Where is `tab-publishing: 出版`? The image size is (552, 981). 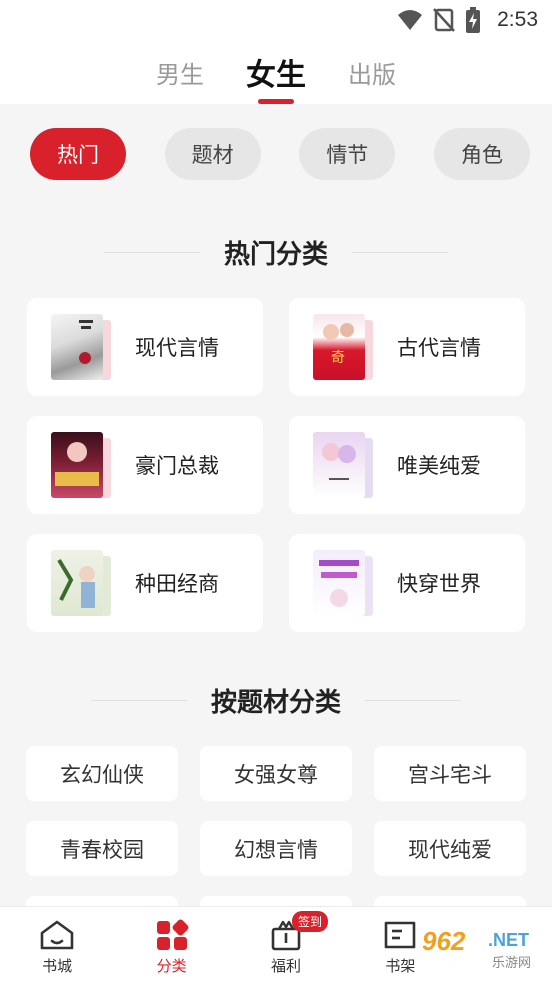 tab-publishing: 出版 is located at coordinates (372, 72).